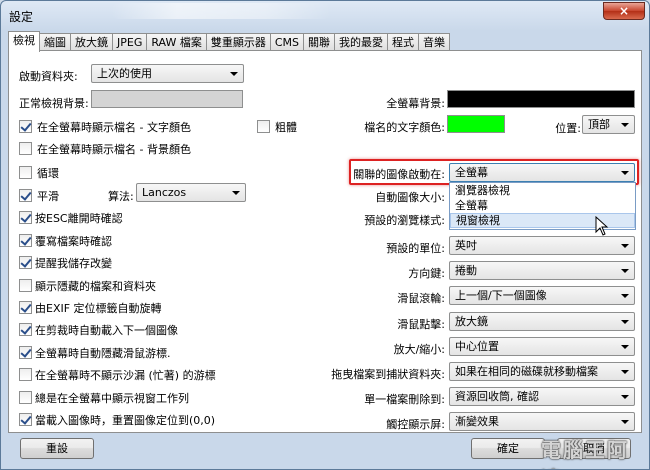  I want to click on title-bar: 設定 ×, so click(325, 15).